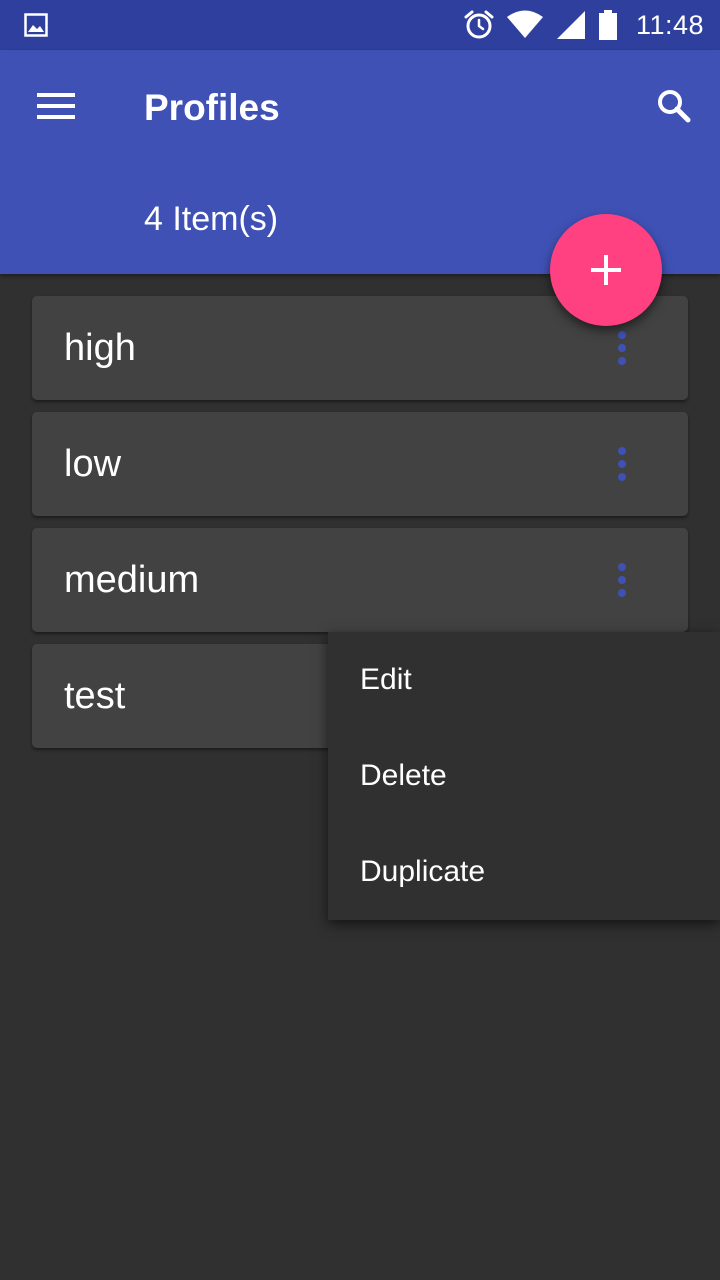 The height and width of the screenshot is (1280, 720). I want to click on wifi-icon, so click(524, 24).